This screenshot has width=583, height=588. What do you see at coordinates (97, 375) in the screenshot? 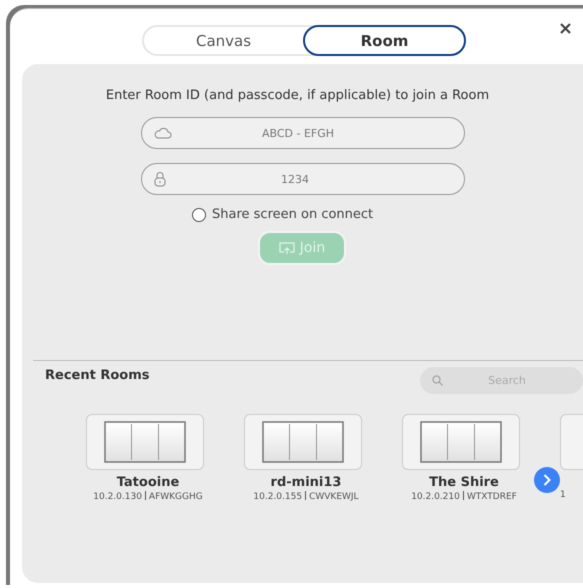
I see `section-title: Recent Rooms` at bounding box center [97, 375].